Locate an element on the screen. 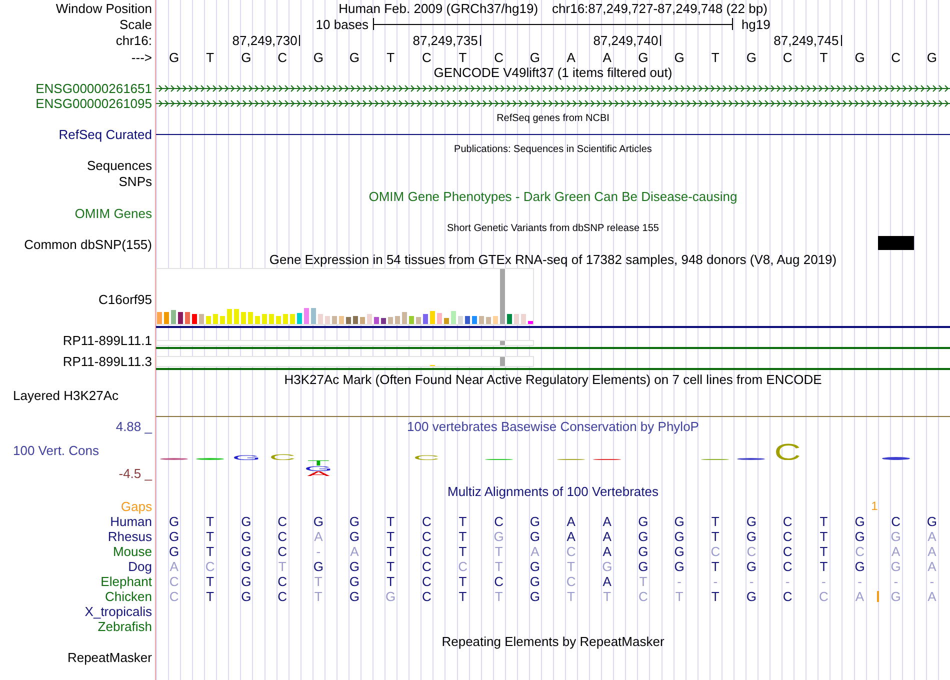 The height and width of the screenshot is (680, 950). track-label: RepeatMasker is located at coordinates (109, 657).